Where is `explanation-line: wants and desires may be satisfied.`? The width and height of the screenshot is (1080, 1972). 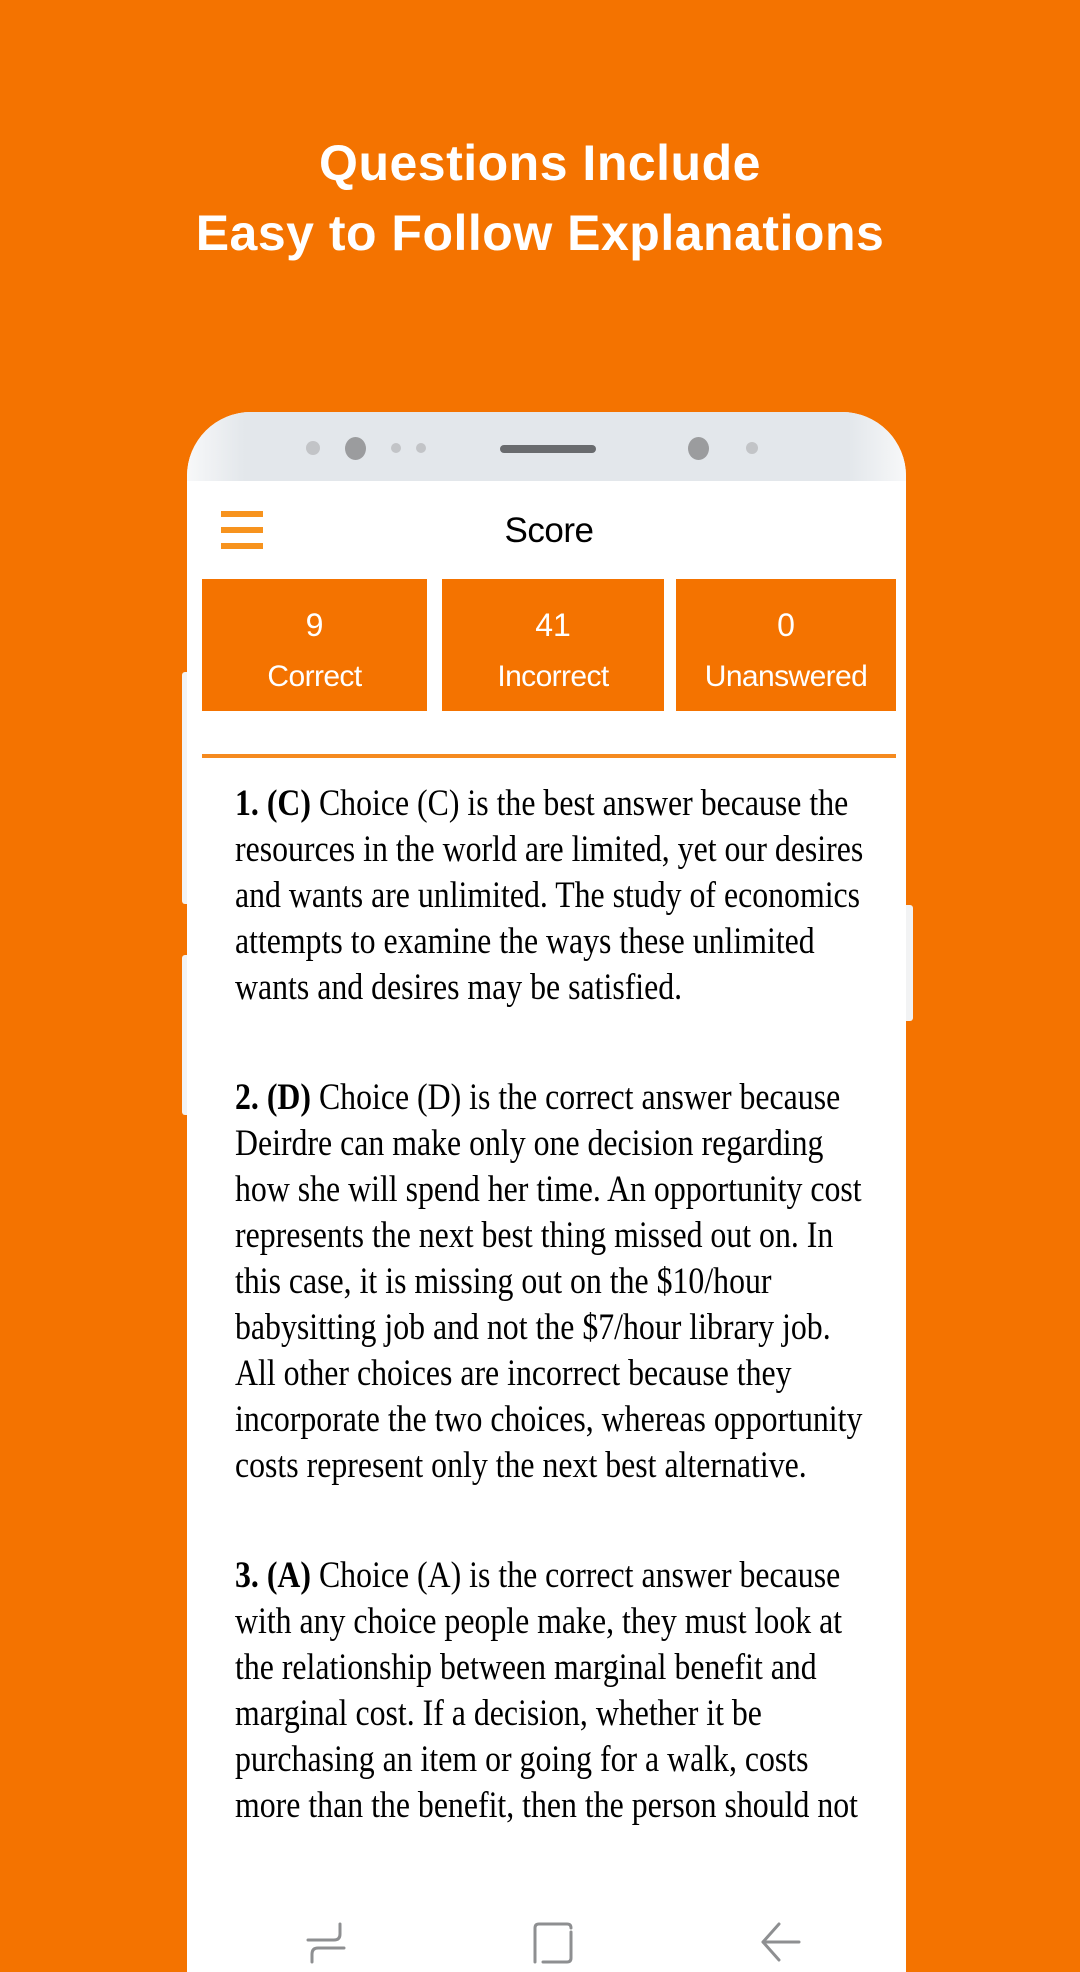 explanation-line: wants and desires may be satisfied. is located at coordinates (459, 987).